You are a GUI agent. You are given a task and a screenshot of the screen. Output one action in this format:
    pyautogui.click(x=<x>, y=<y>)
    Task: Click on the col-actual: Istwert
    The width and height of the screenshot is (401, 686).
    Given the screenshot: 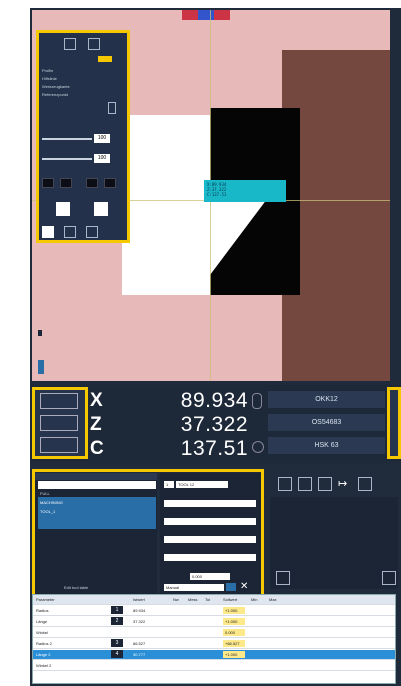 What is the action you would take?
    pyautogui.click(x=139, y=599)
    